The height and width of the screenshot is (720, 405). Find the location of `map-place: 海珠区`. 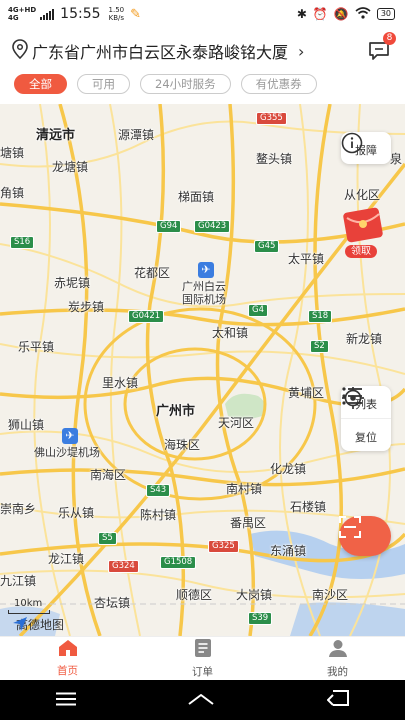

map-place: 海珠区 is located at coordinates (182, 445).